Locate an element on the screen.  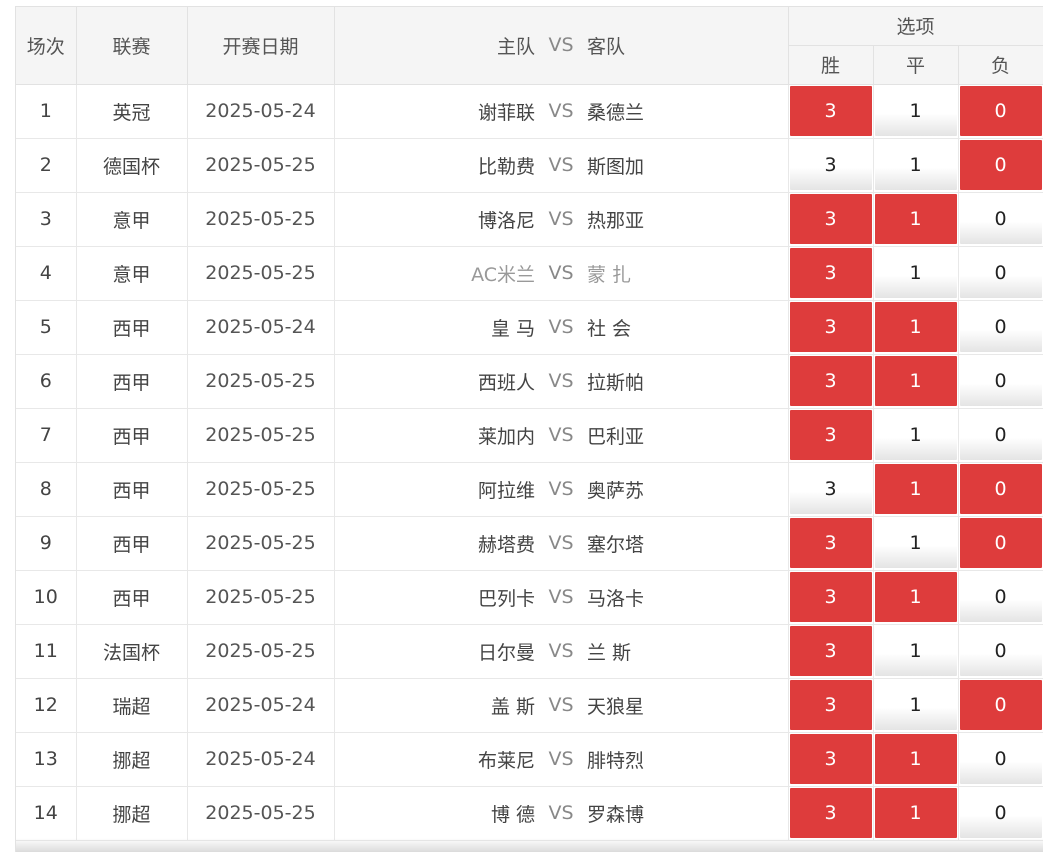
home-team: 布莱尼 is located at coordinates (506, 760).